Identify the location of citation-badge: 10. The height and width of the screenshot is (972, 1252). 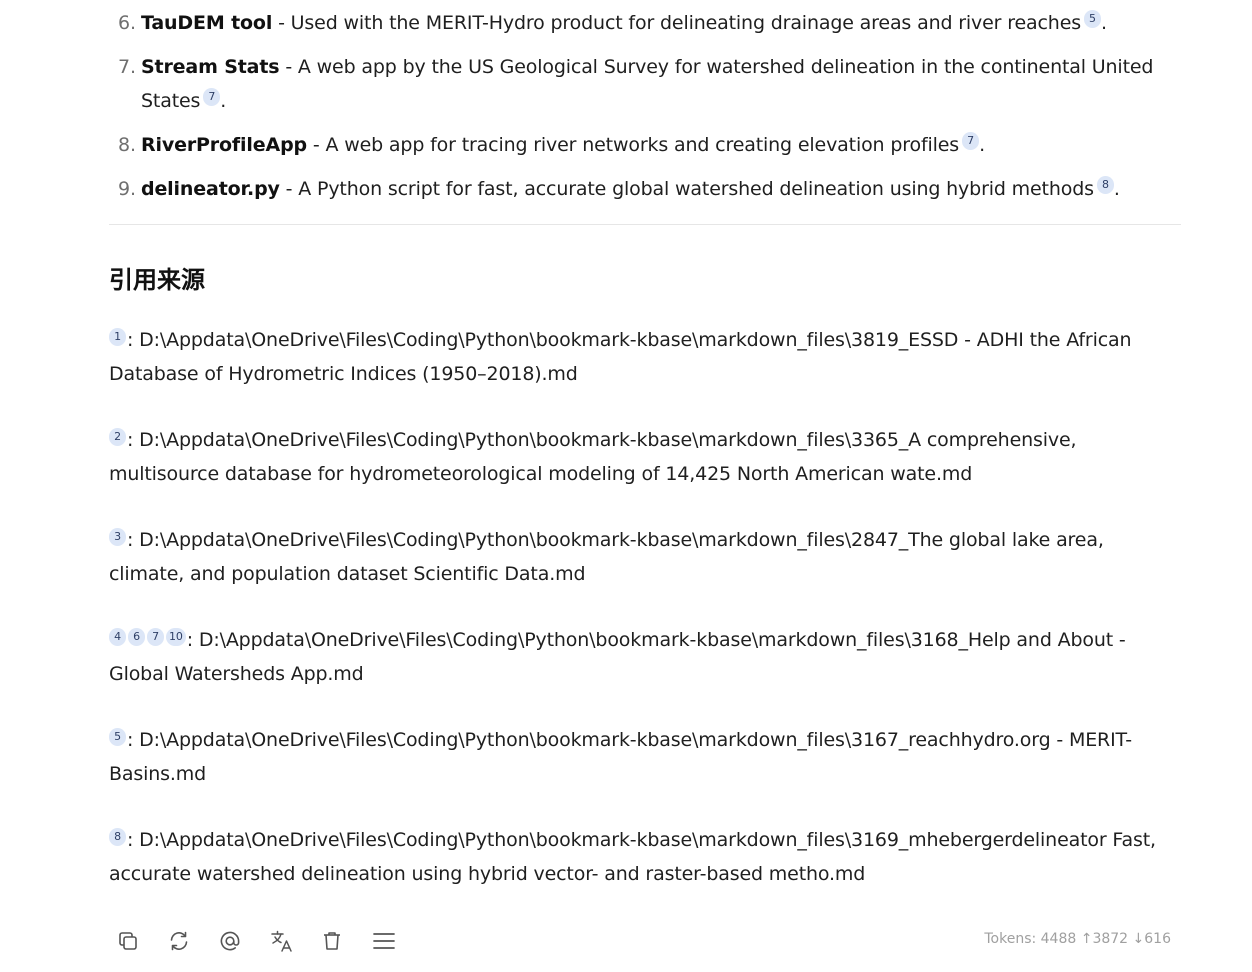
(176, 637).